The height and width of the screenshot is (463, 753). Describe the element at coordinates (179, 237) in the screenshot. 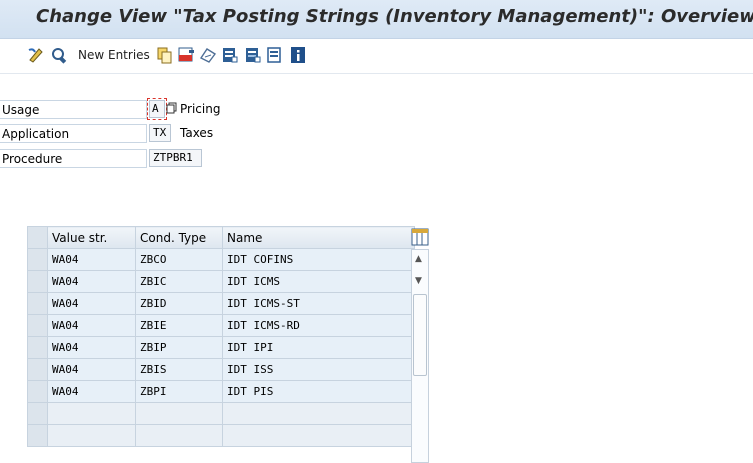

I see `column-header-cond-type: Cond. Type` at that location.